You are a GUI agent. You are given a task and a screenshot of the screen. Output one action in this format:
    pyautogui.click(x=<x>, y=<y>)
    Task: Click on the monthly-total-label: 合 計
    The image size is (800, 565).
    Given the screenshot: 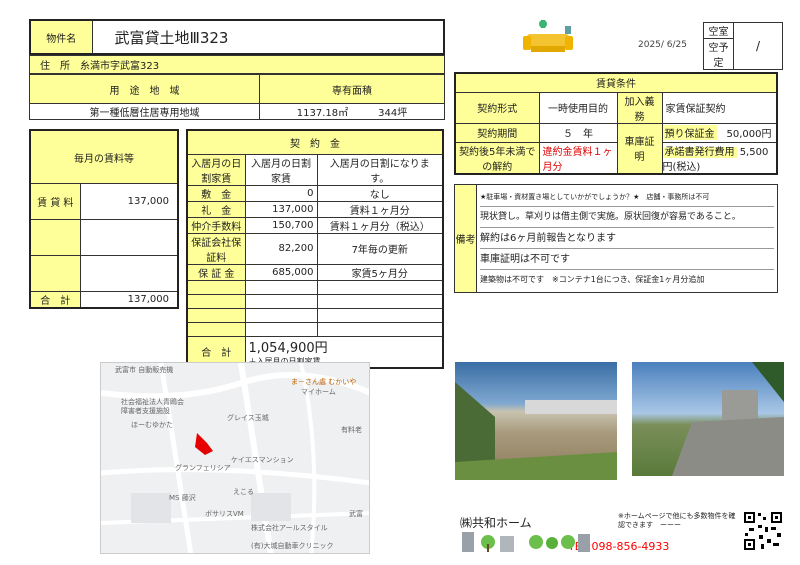 What is the action you would take?
    pyautogui.click(x=55, y=300)
    